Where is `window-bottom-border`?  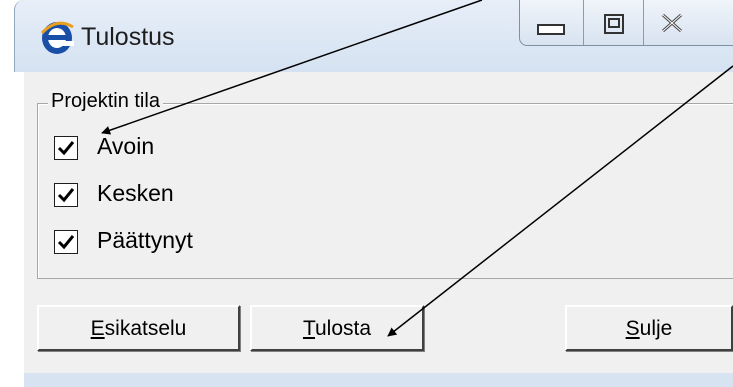 window-bottom-border is located at coordinates (378, 380).